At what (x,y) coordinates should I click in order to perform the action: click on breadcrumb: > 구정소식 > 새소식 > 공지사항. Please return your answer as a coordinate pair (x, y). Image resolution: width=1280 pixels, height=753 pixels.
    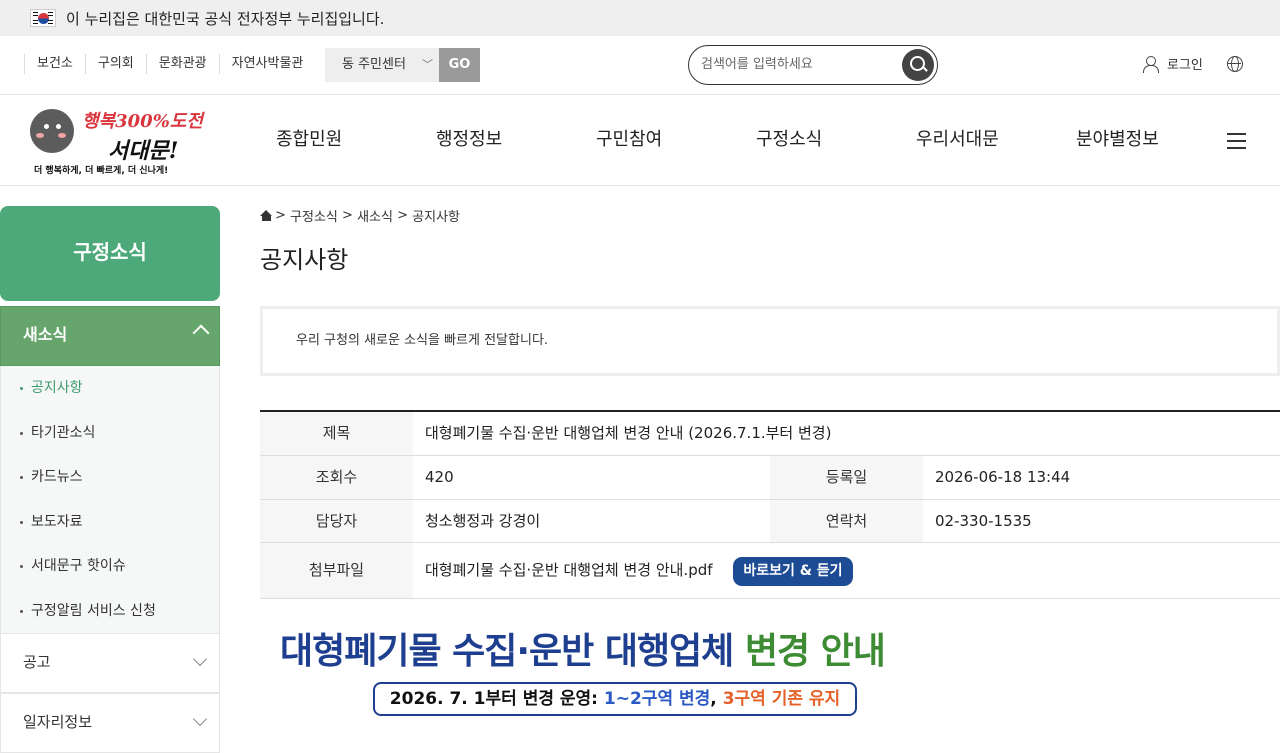
    Looking at the image, I should click on (360, 215).